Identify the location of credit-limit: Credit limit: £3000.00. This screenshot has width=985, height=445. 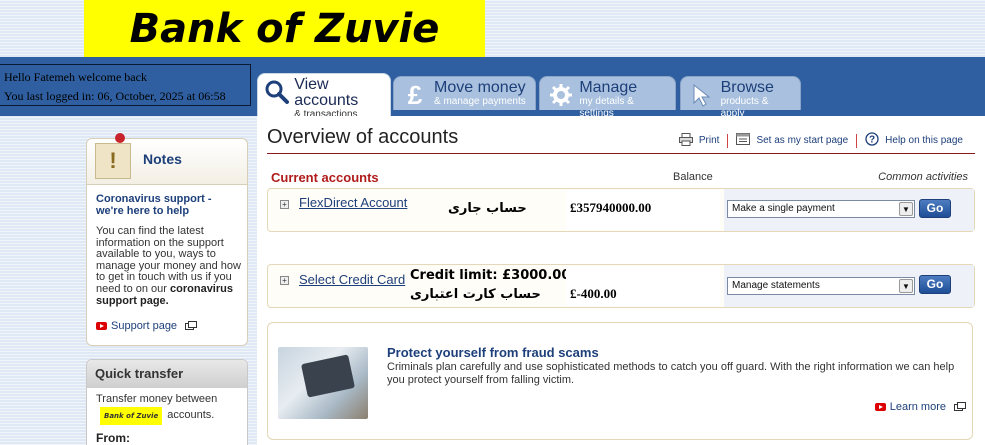
(490, 275).